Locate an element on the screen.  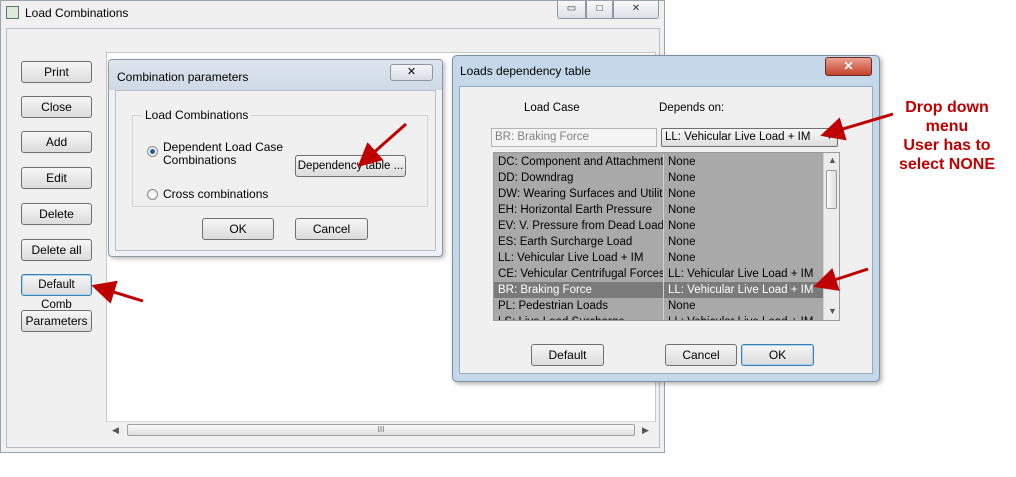
arrow-to-dependency-button is located at coordinates (382, 144).